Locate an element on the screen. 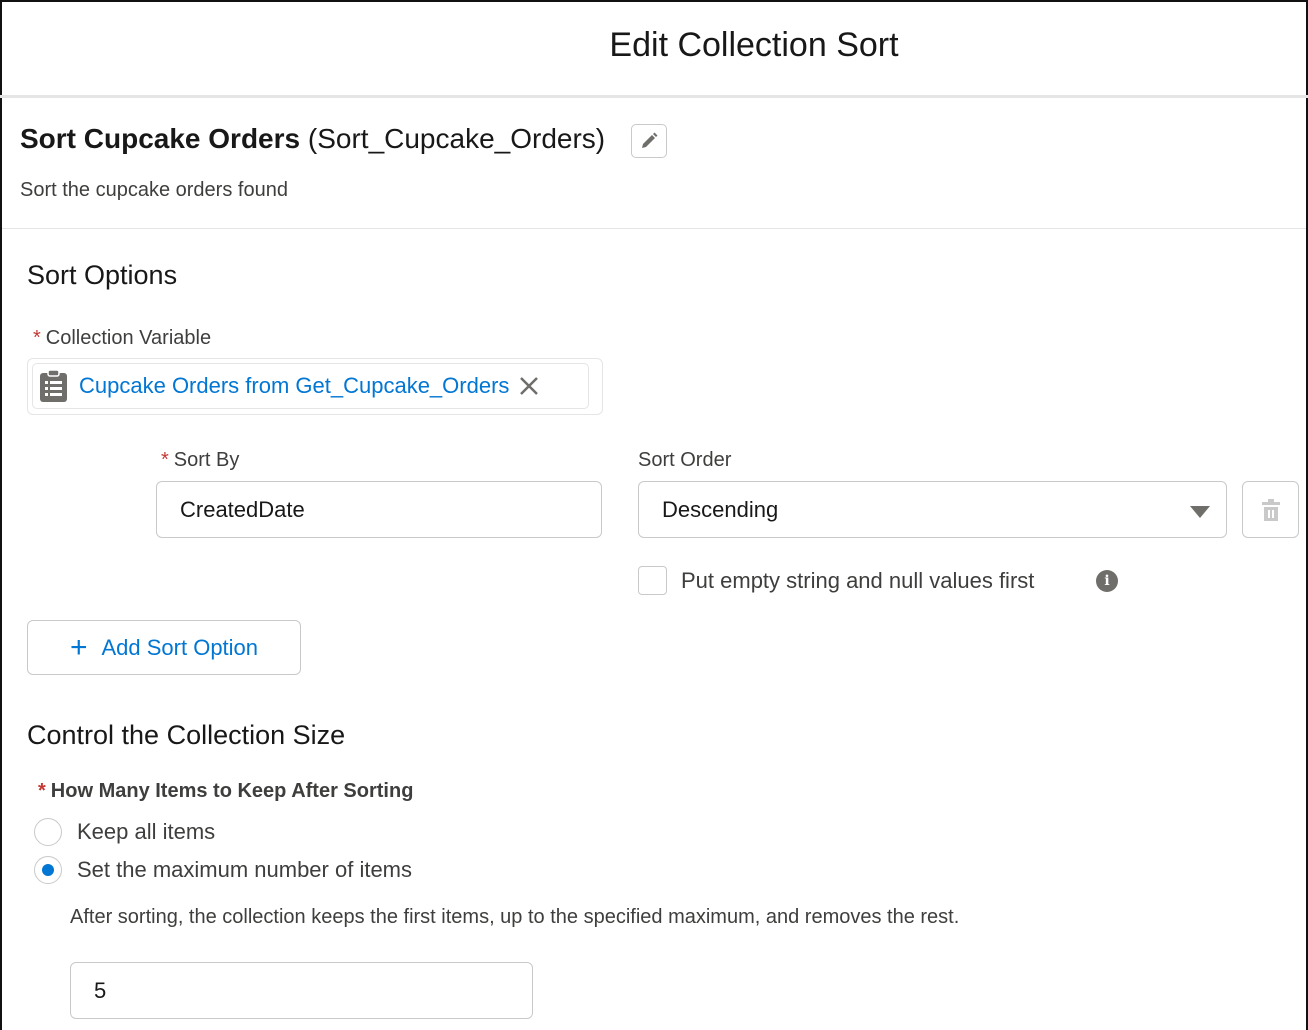 The width and height of the screenshot is (1308, 1030). radio-keep-all is located at coordinates (48, 832).